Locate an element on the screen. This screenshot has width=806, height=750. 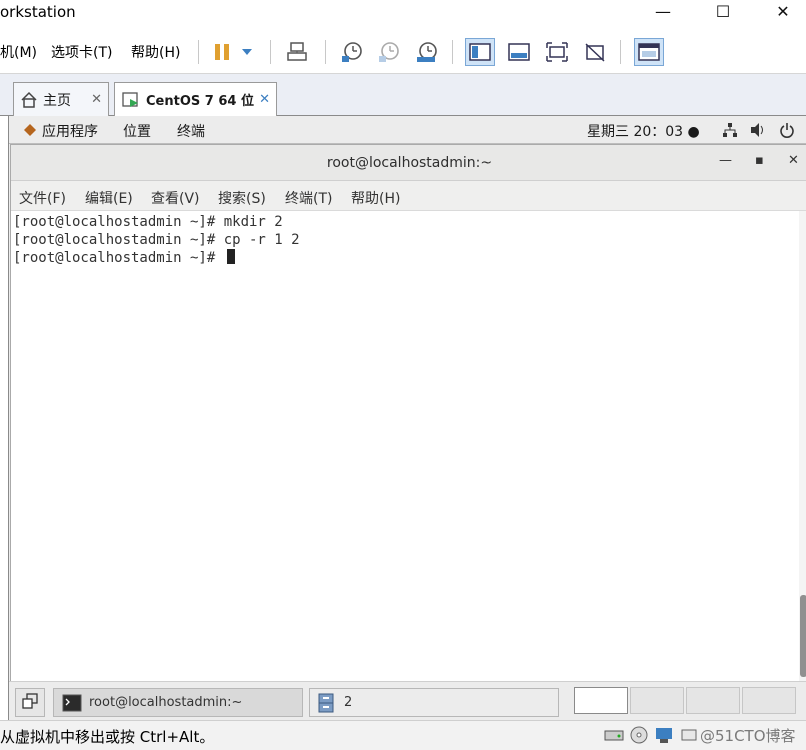
tab-home: 主页 ✕ is located at coordinates (61, 99).